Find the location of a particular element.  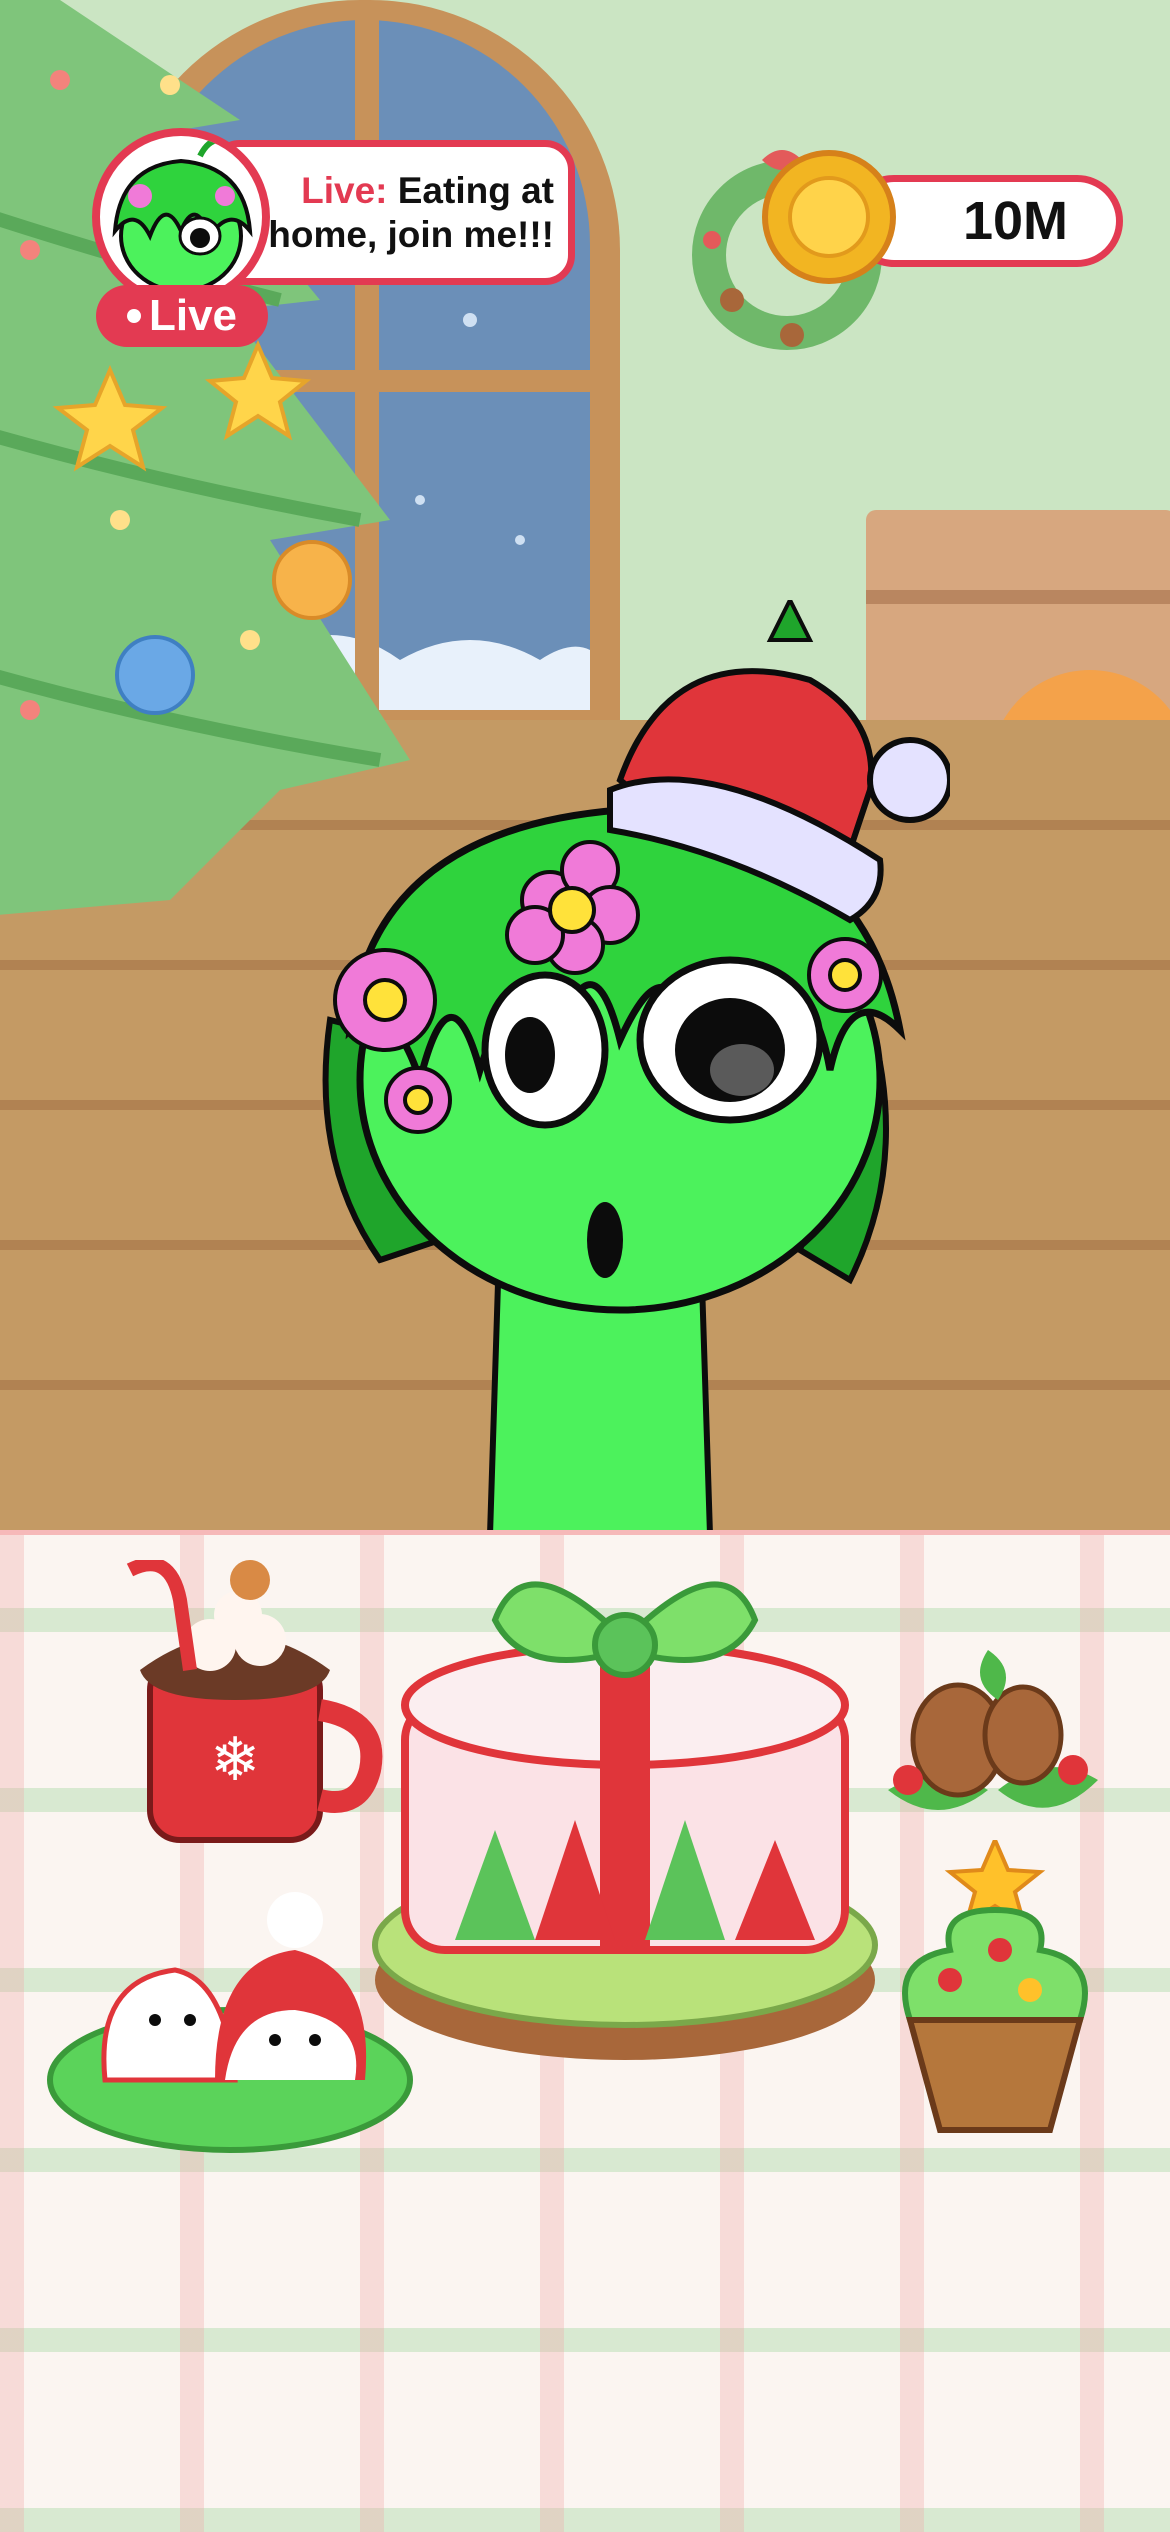

christmas-gift-cake is located at coordinates (625, 1810).